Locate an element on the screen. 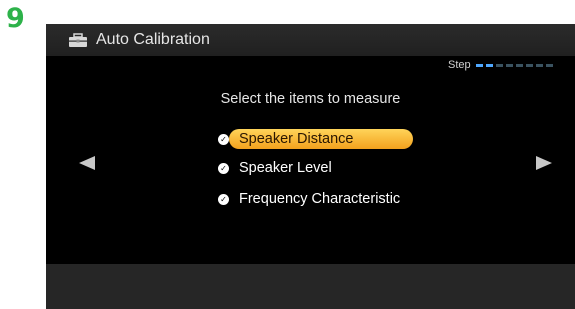  item-label: Speaker Distance is located at coordinates (321, 139).